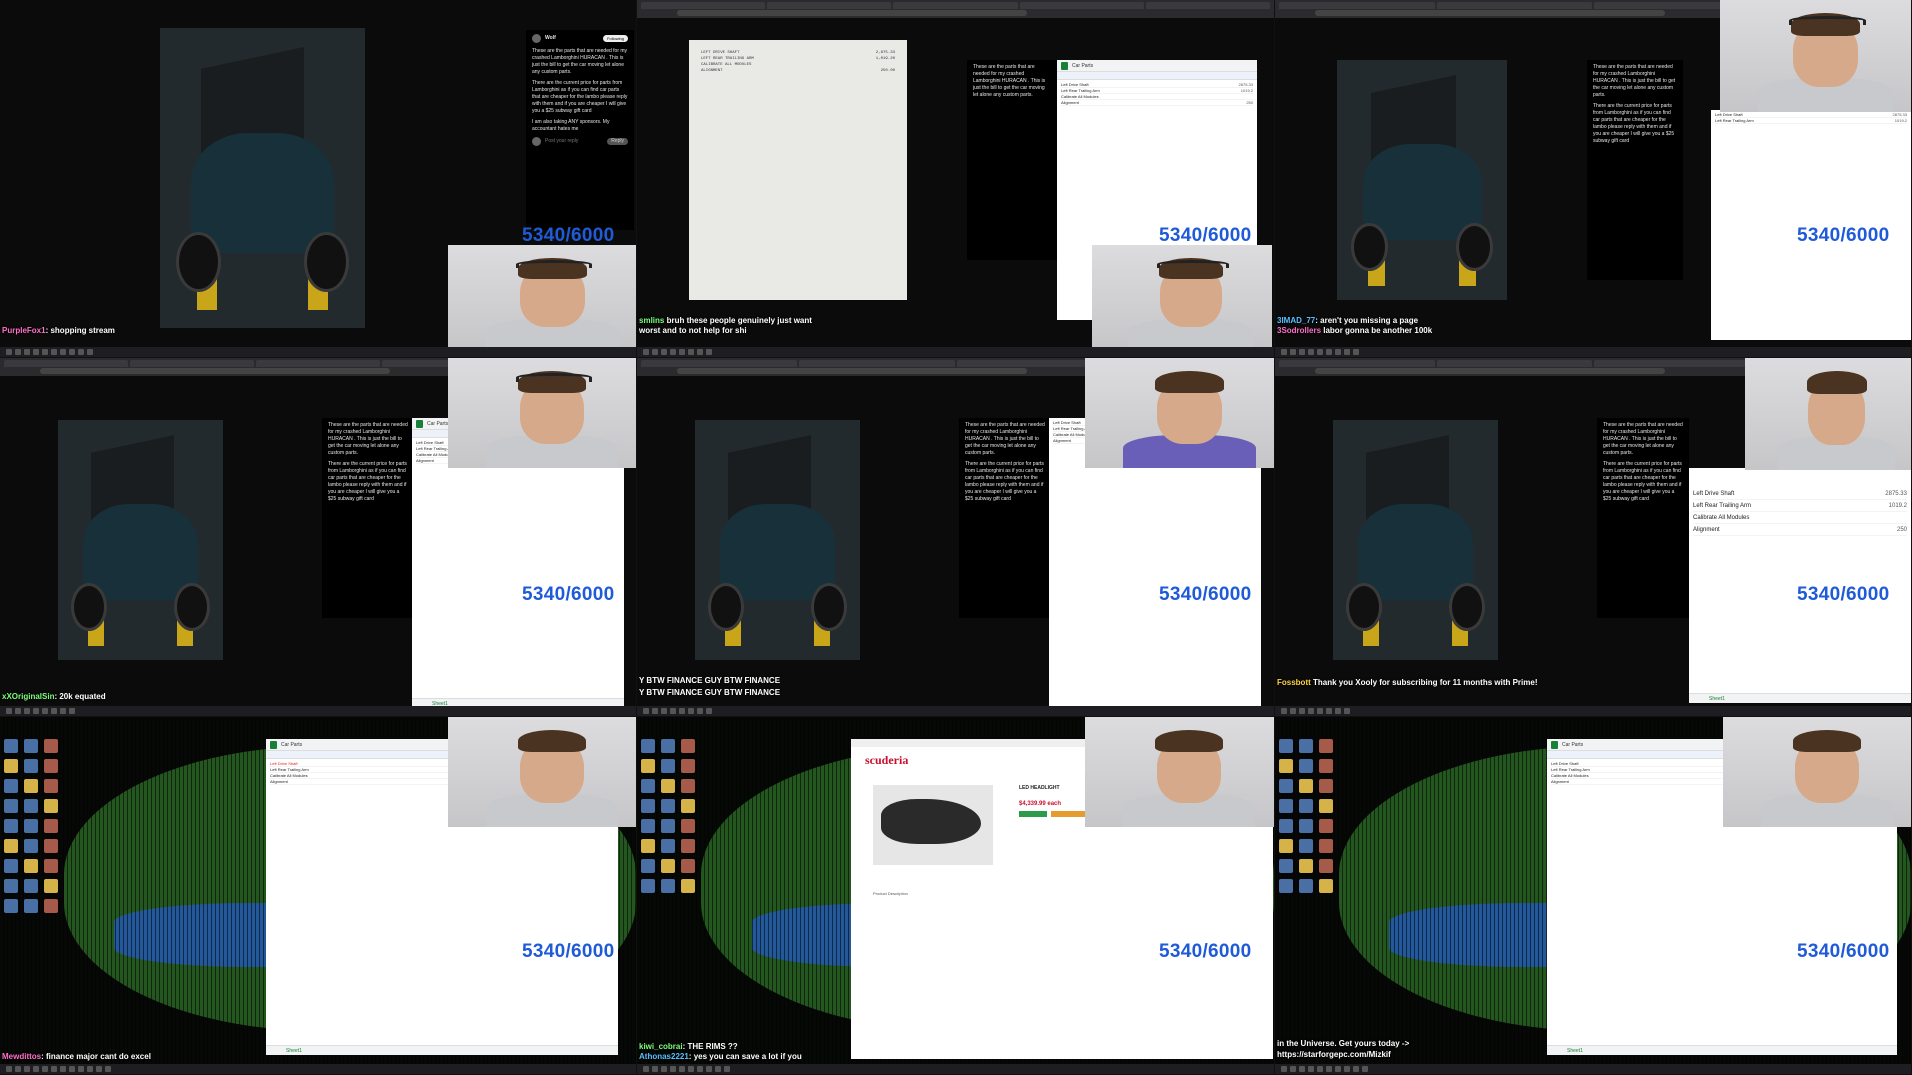  I want to click on chat-line: xXOriginalSin: 20k equated, so click(54, 696).